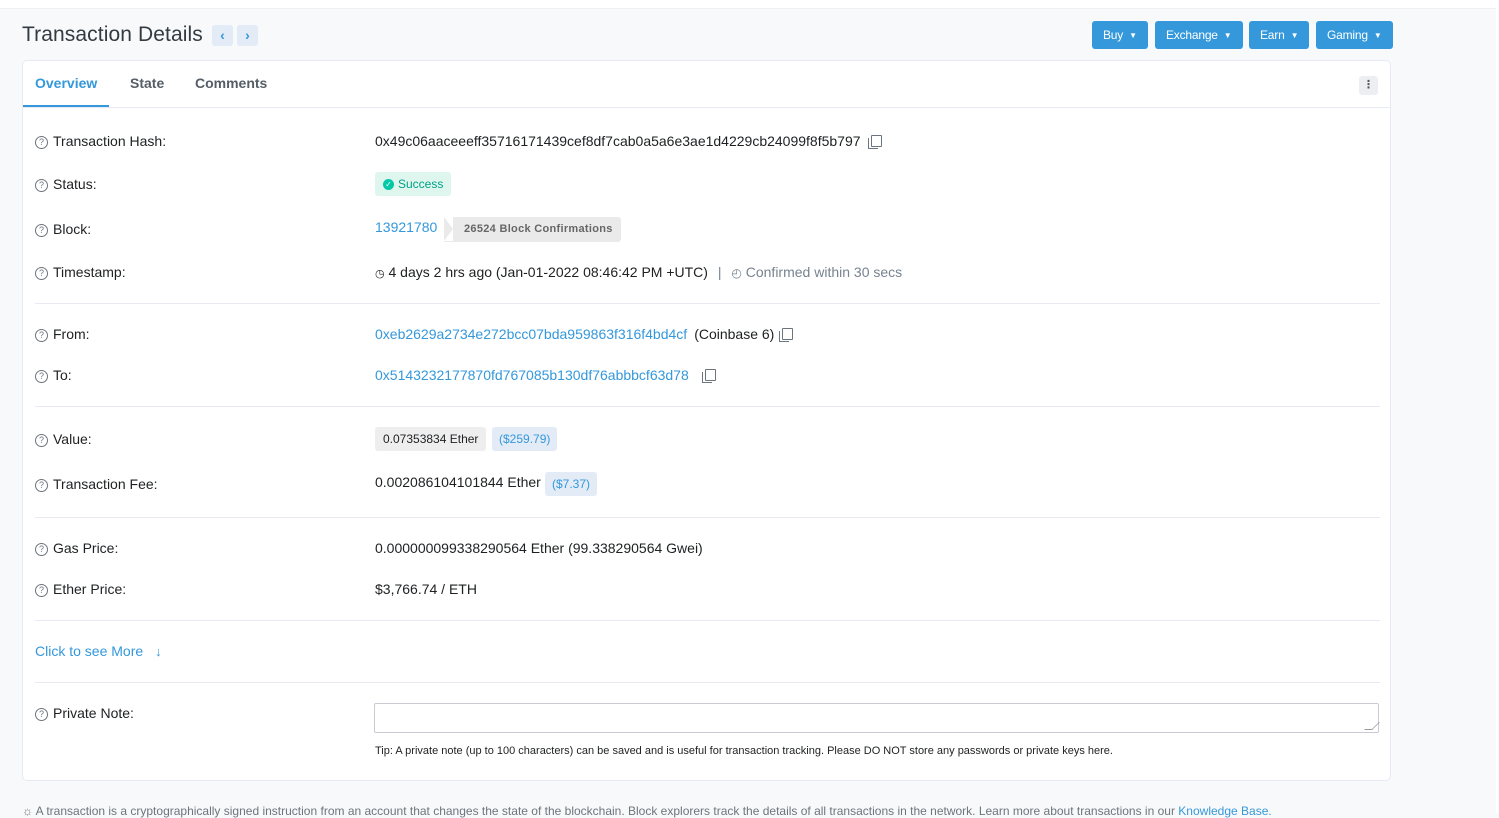 This screenshot has width=1499, height=818. I want to click on status-text: Success, so click(421, 184).